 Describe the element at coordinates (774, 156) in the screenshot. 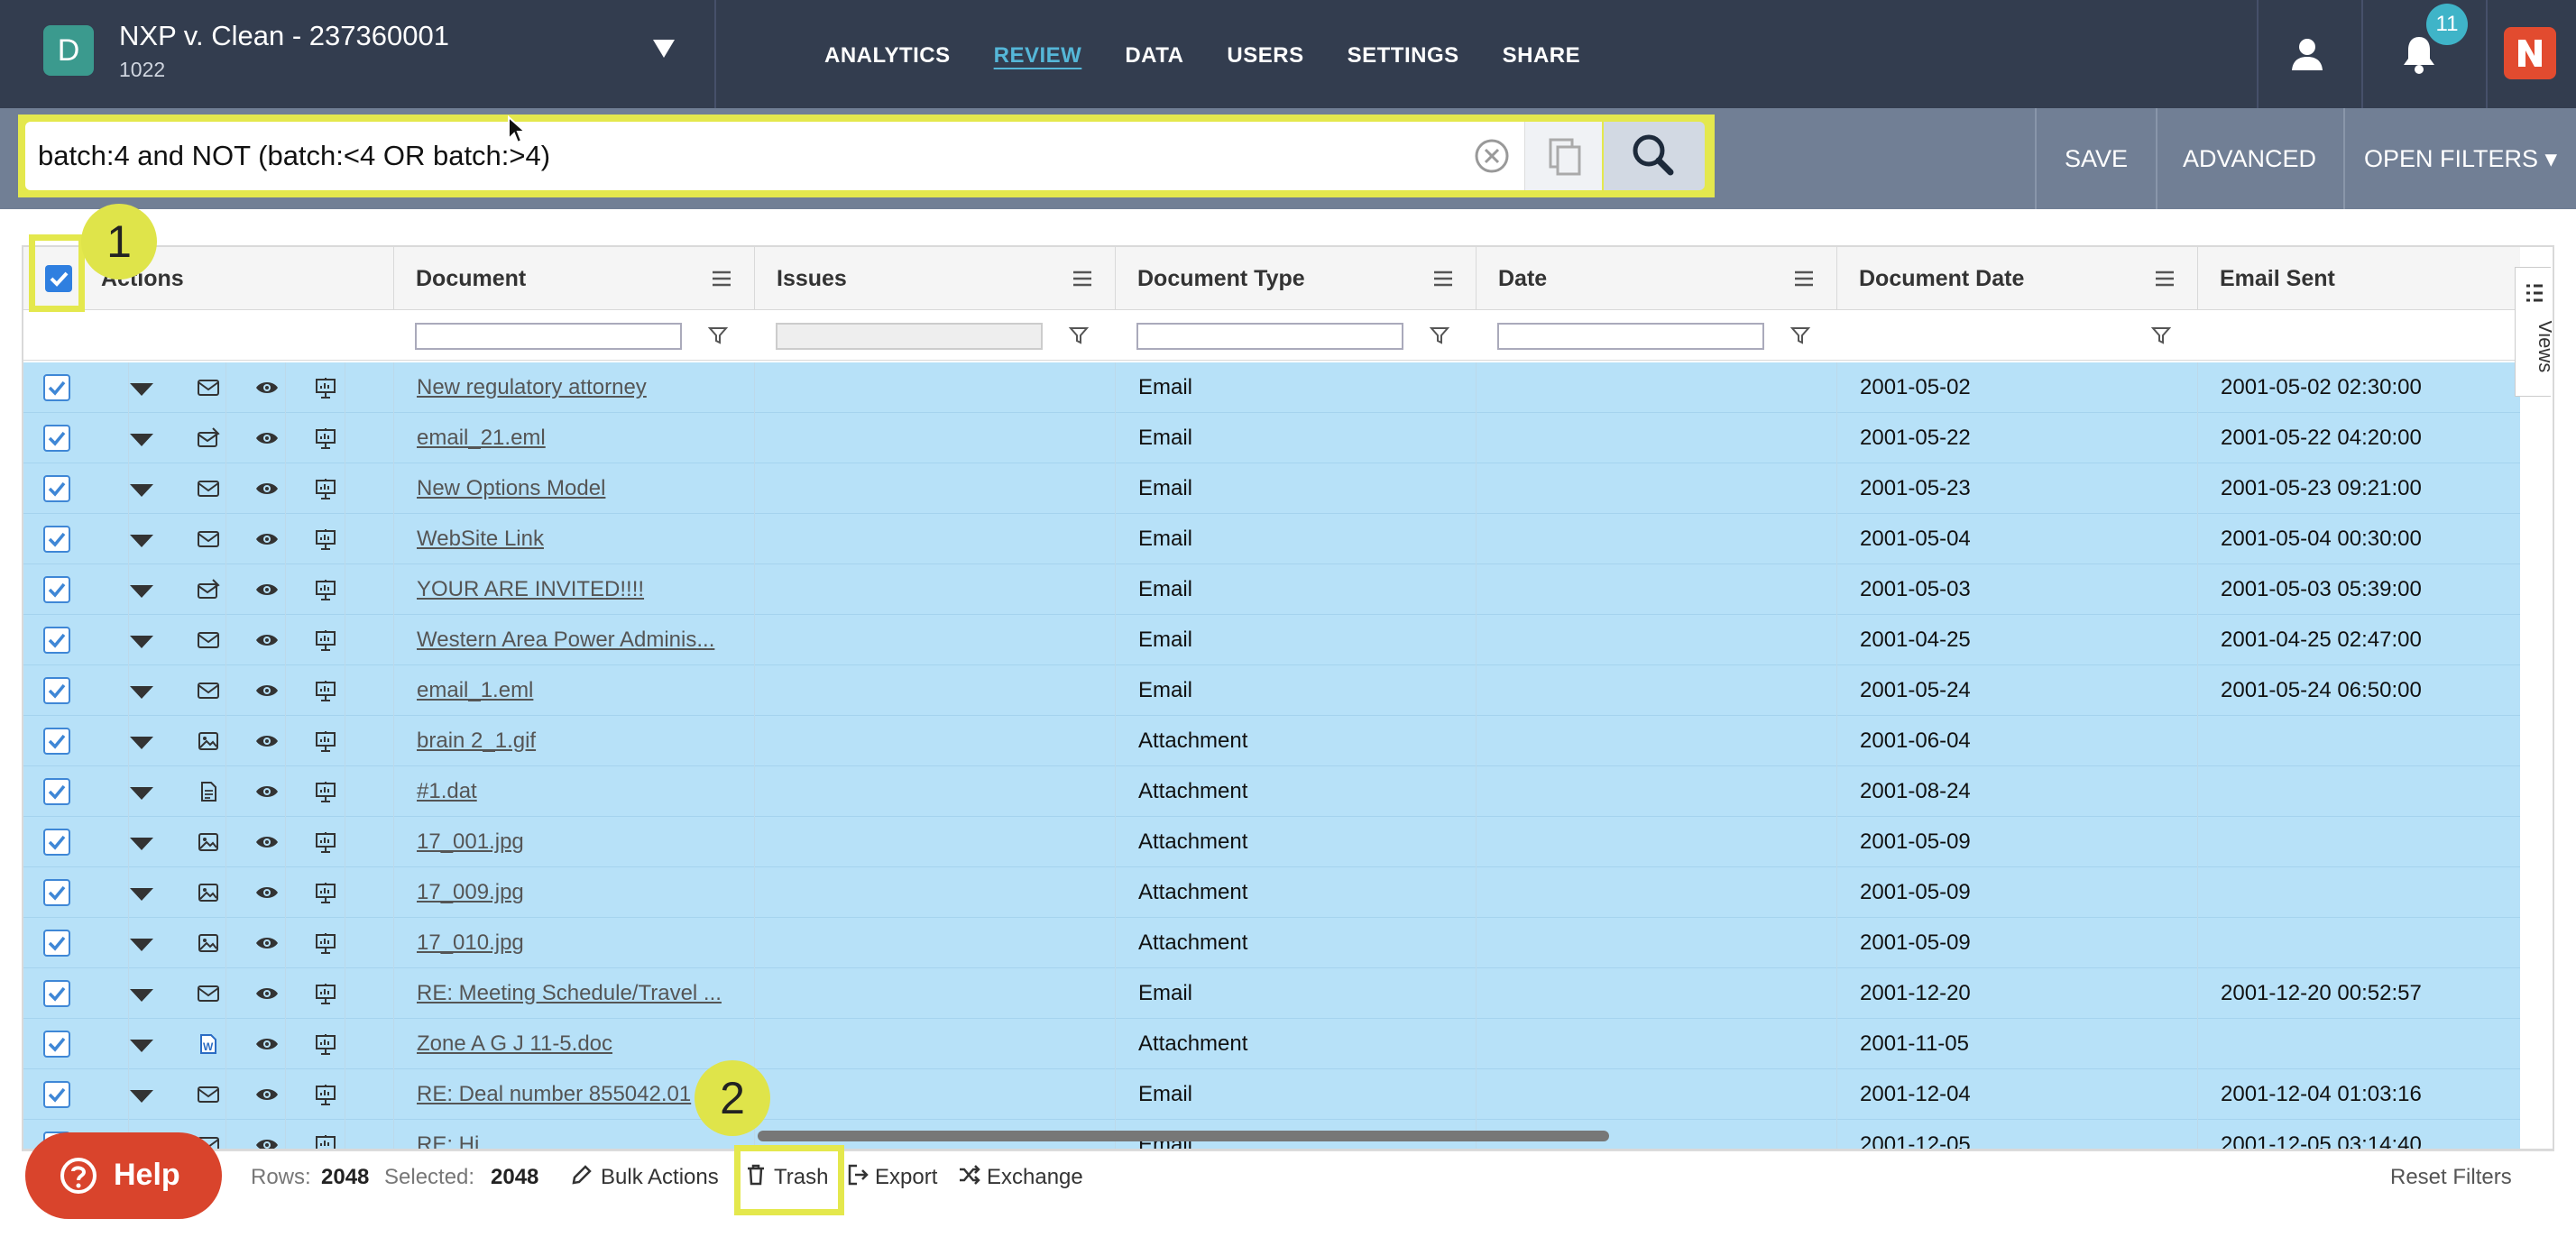

I see `search-input` at that location.